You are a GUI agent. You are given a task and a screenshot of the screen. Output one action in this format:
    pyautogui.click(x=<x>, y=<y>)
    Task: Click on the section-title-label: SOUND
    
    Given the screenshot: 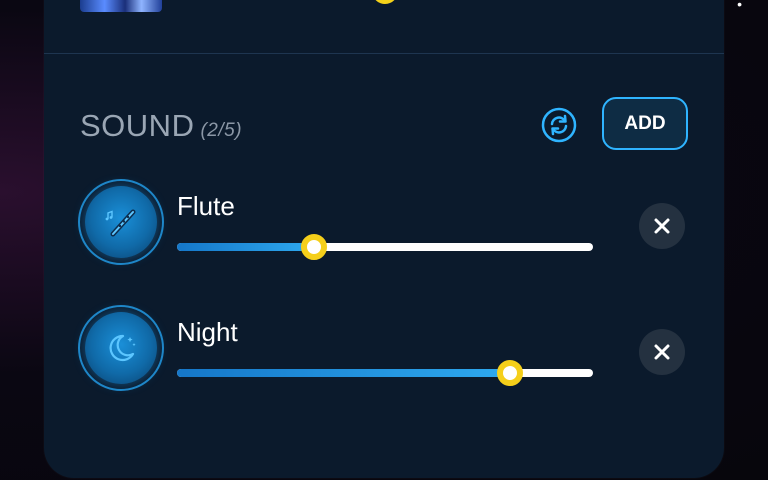 What is the action you would take?
    pyautogui.click(x=137, y=125)
    